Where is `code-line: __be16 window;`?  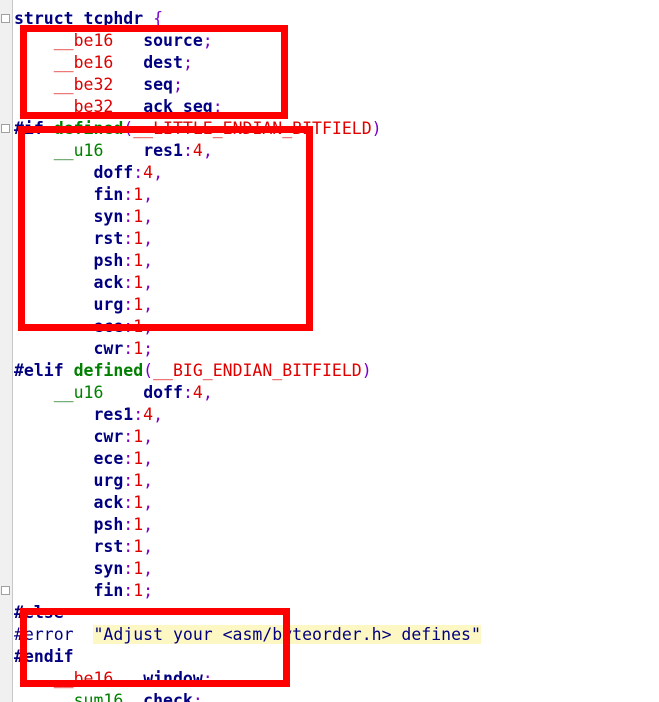 code-line: __be16 window; is located at coordinates (113, 679).